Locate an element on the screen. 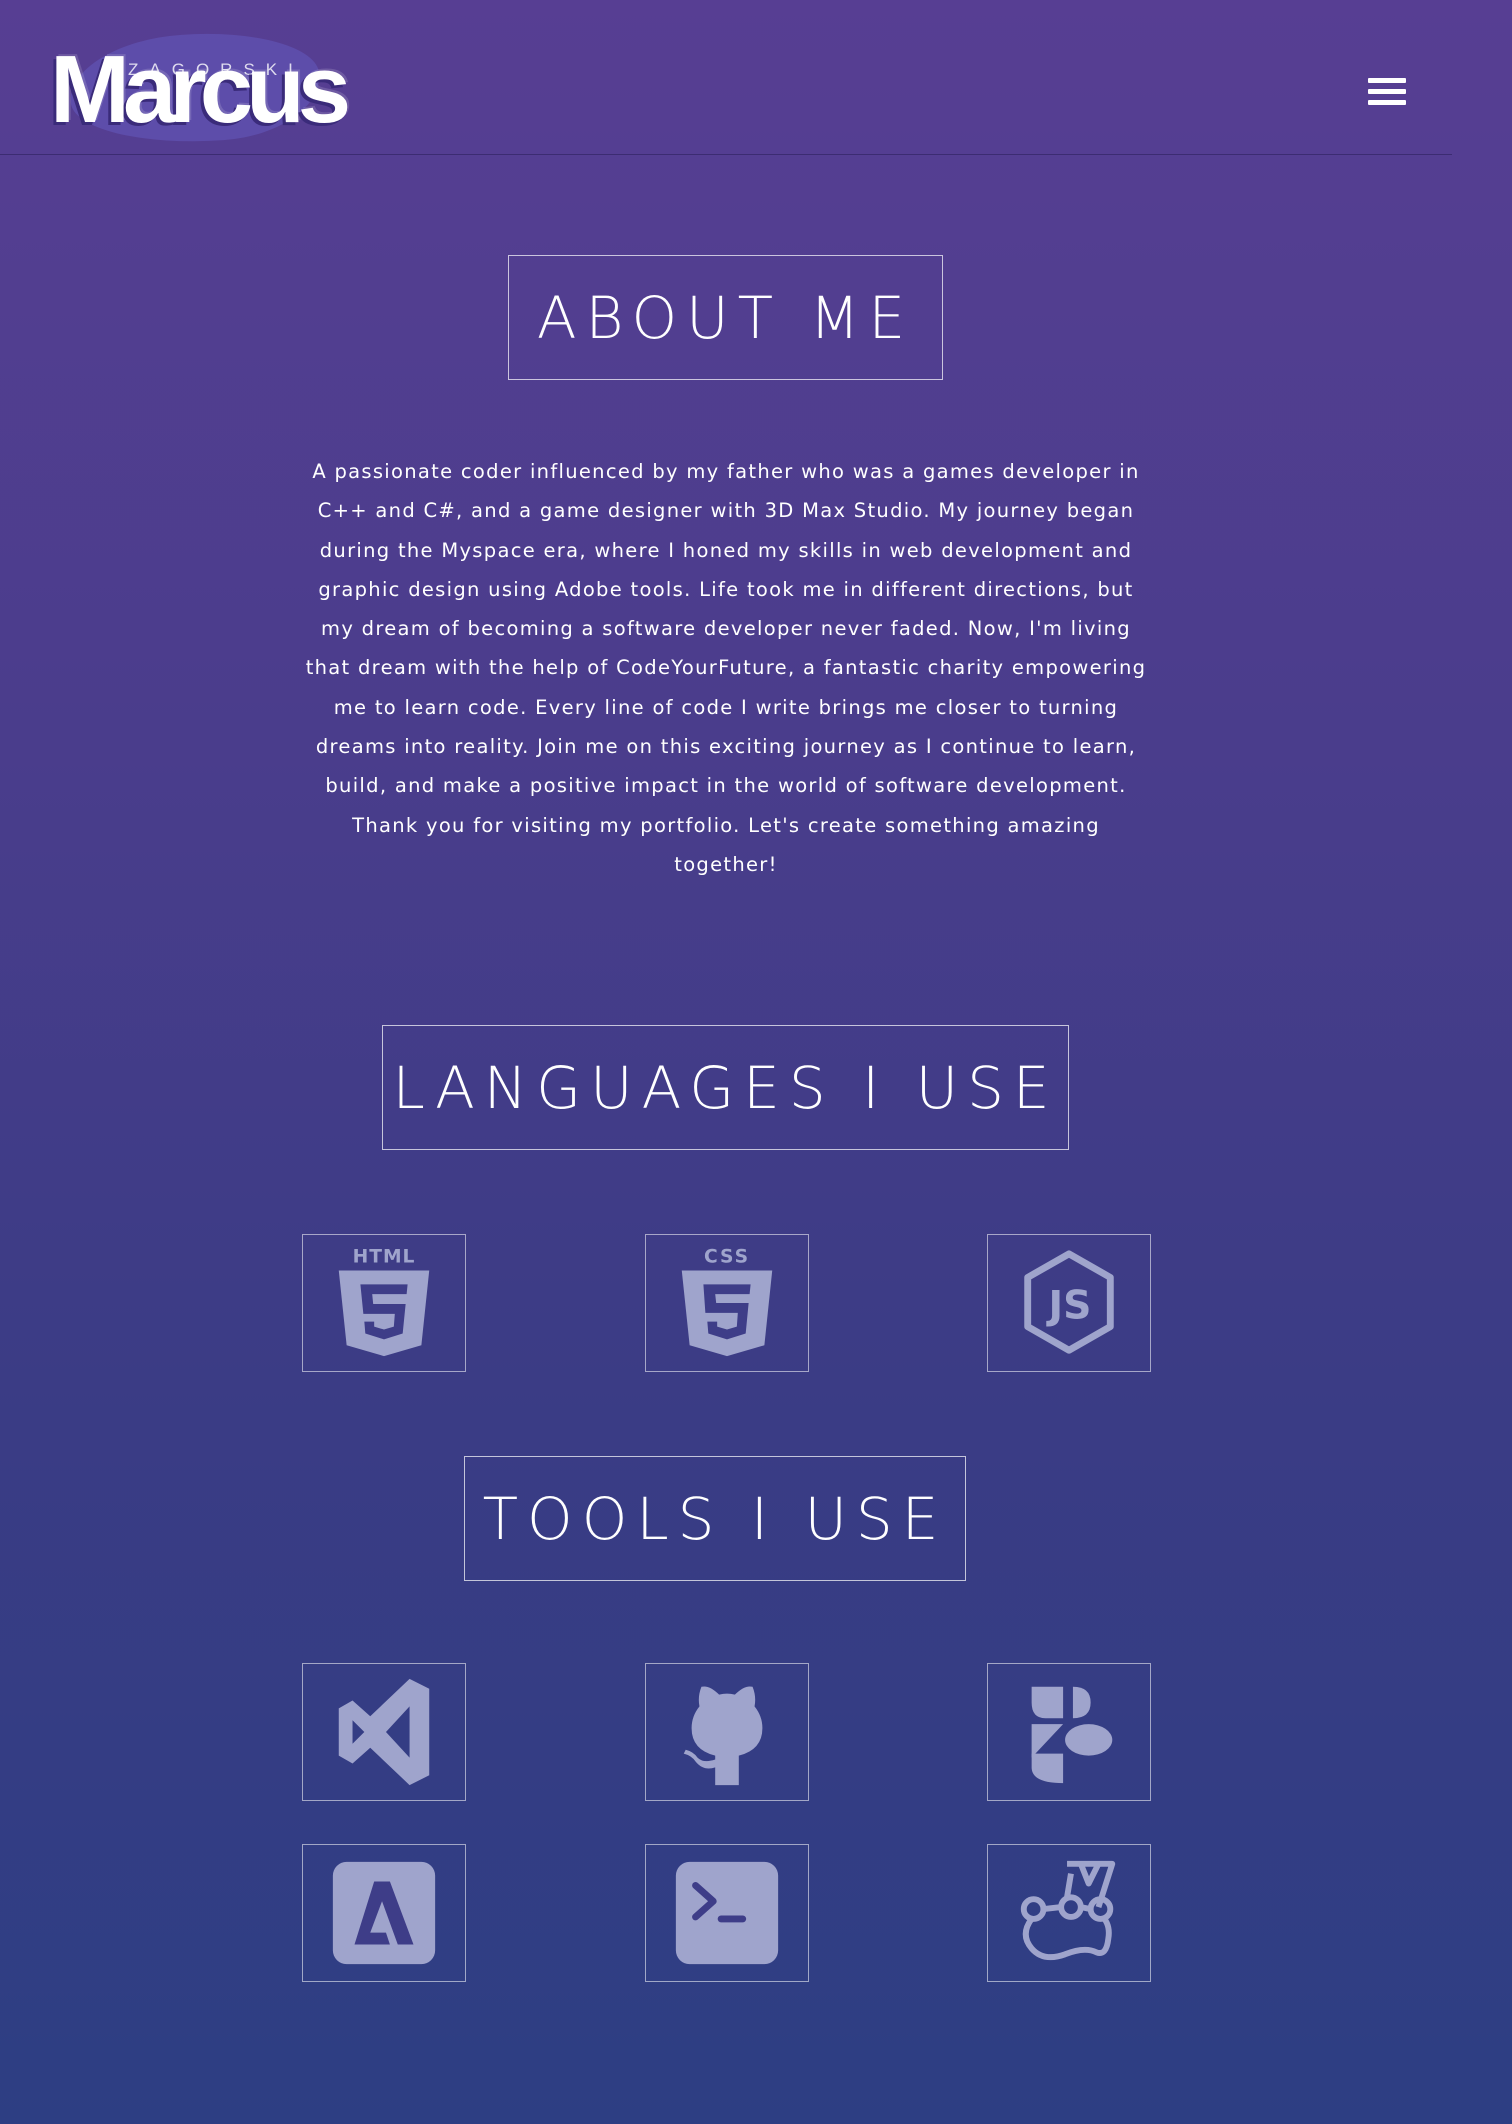 The image size is (1512, 2124). terminal-icon is located at coordinates (727, 1913).